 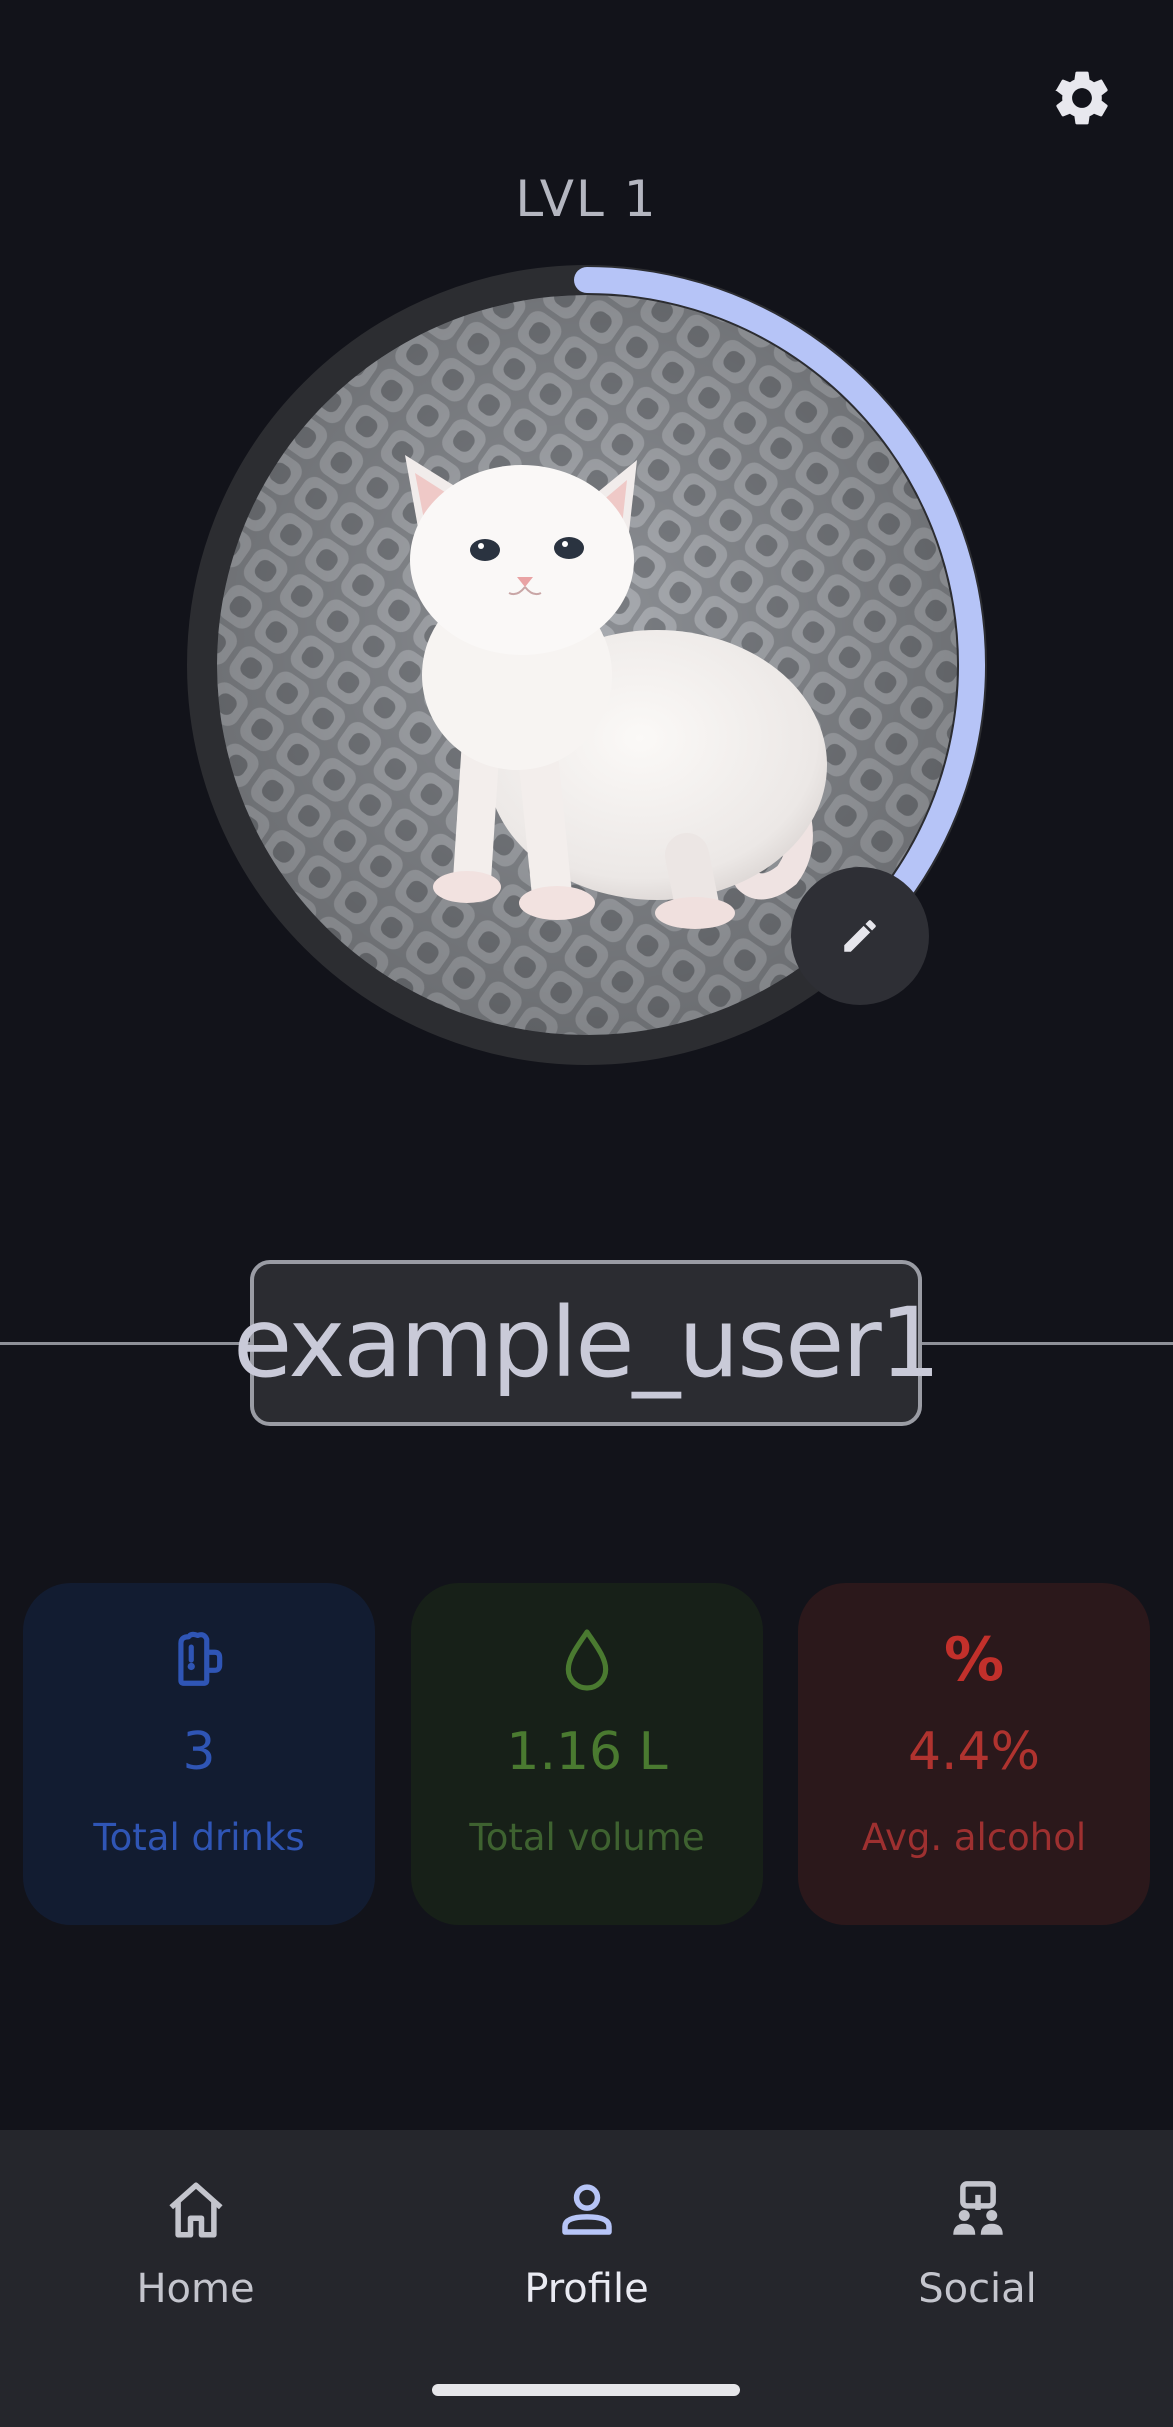 I want to click on percent-glyph: %, so click(x=974, y=1660).